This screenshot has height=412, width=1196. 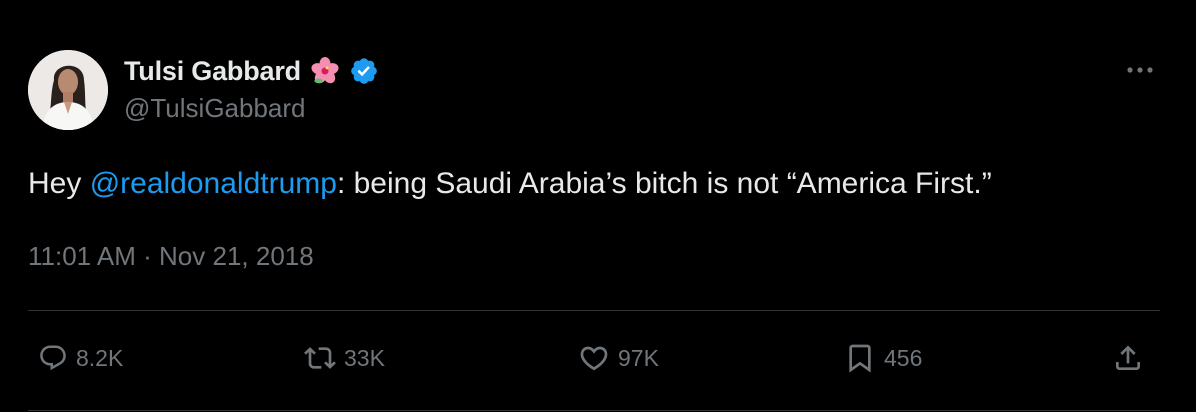 I want to click on reply-button: 8.2K, so click(x=80, y=358).